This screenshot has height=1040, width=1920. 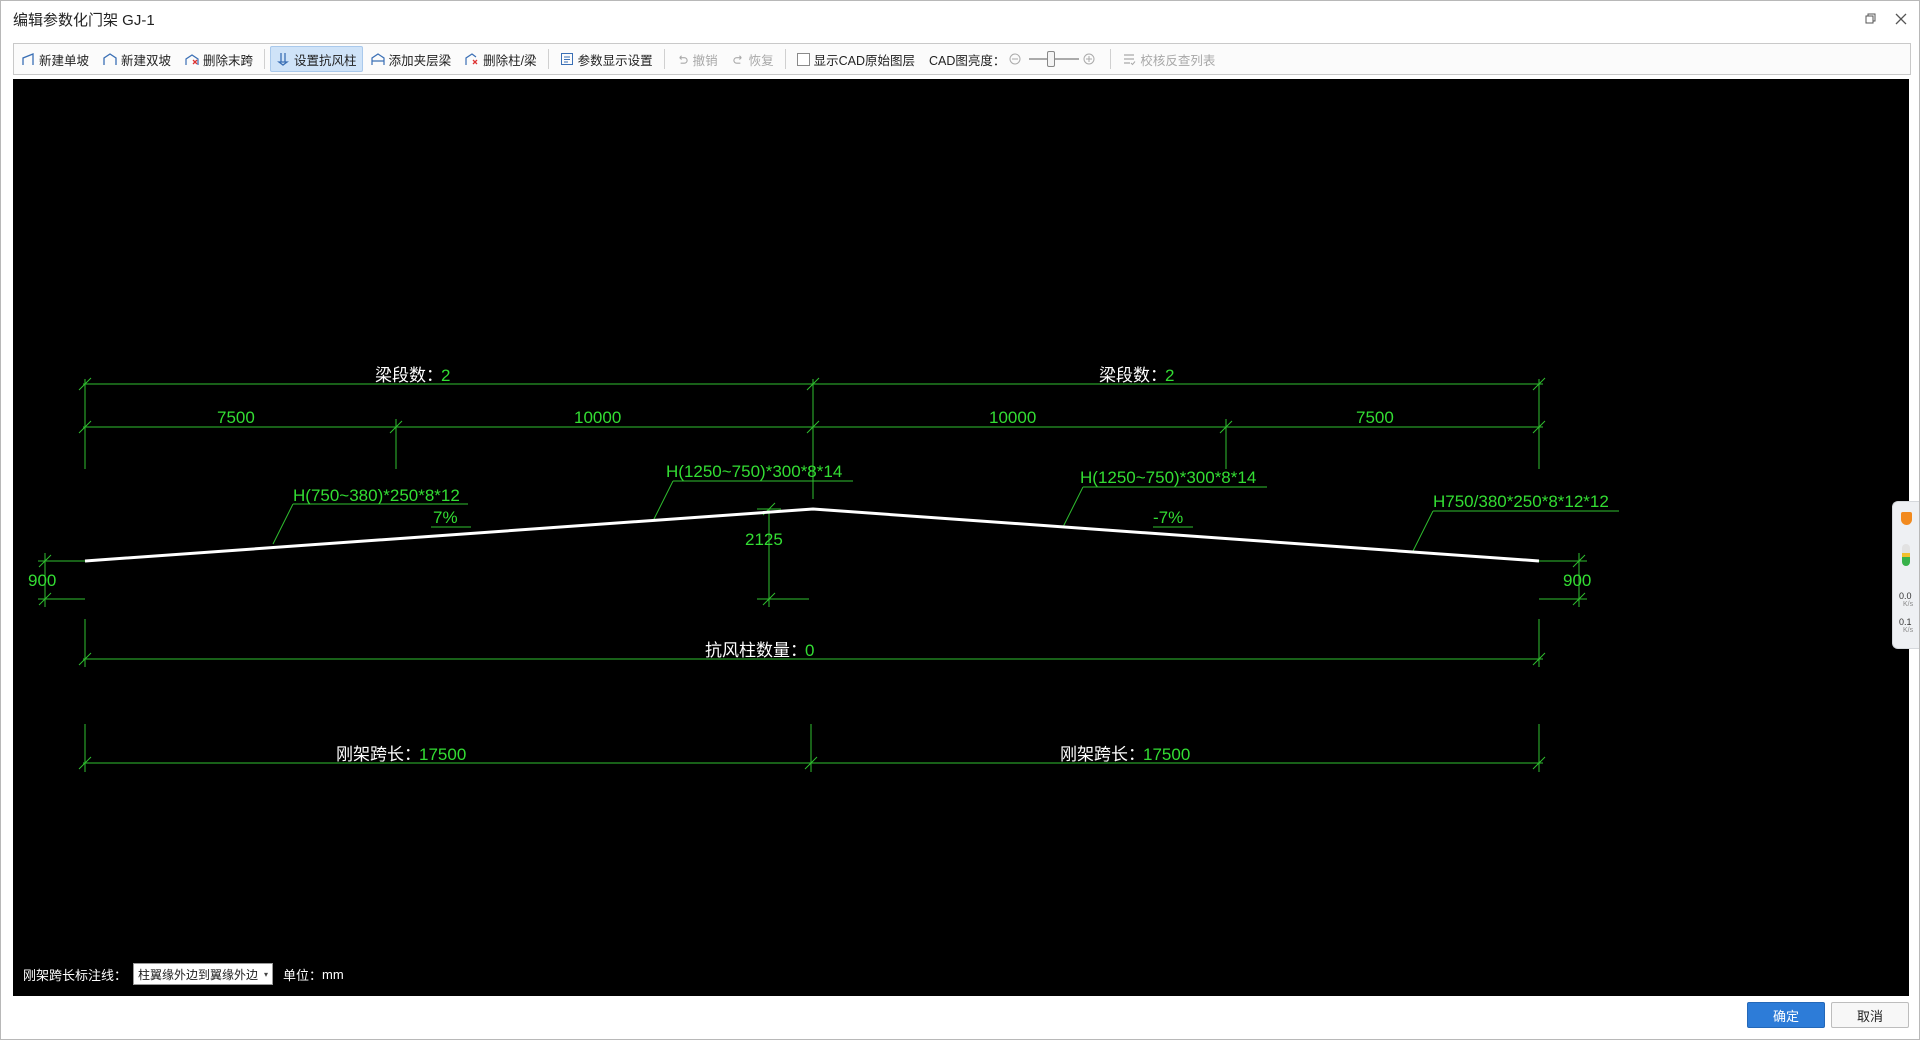 I want to click on list-check-icon, so click(x=1130, y=60).